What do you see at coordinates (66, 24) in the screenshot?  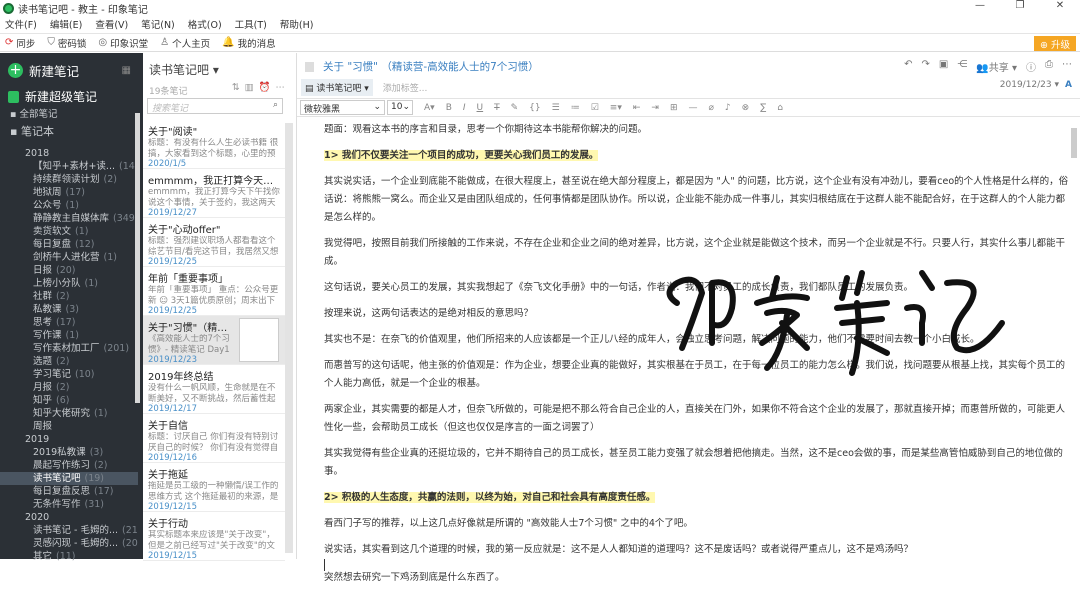 I see `menu-item: 编辑(E)` at bounding box center [66, 24].